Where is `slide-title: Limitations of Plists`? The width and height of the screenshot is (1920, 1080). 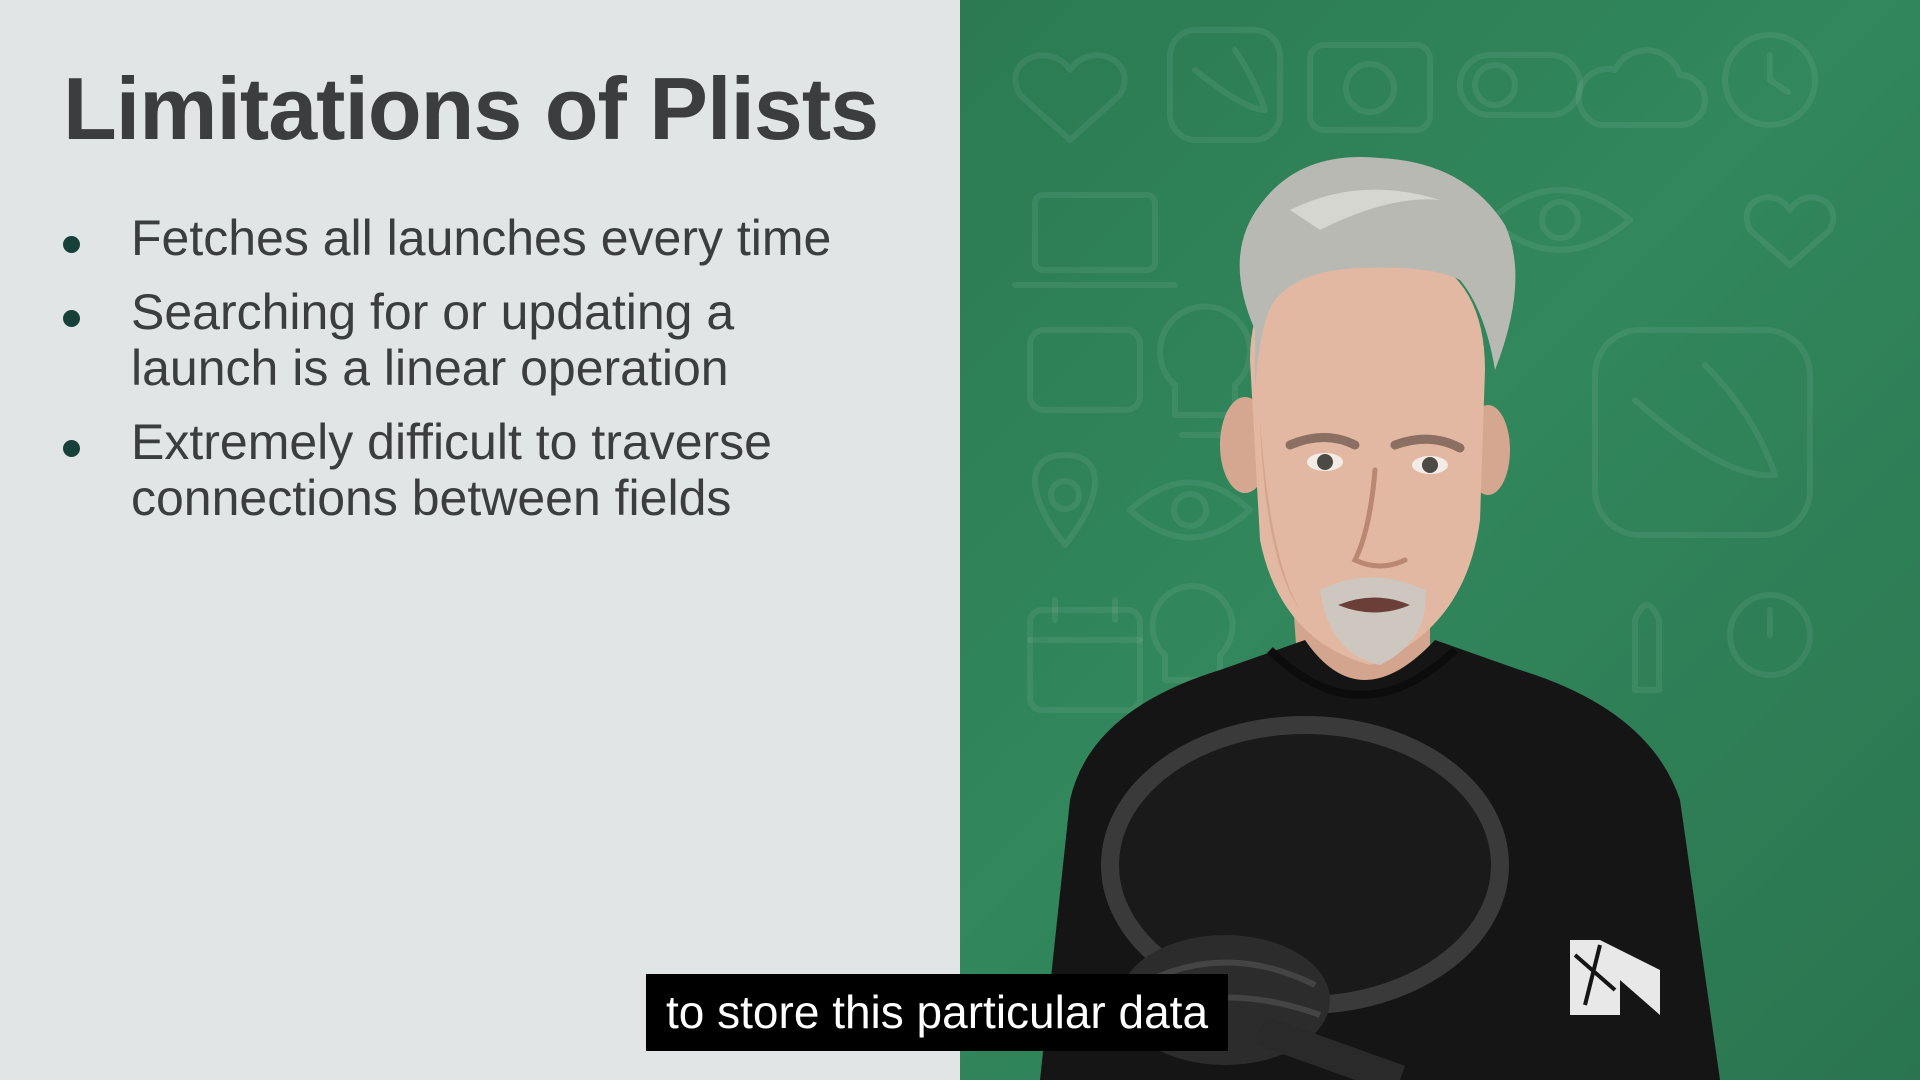
slide-title: Limitations of Plists is located at coordinates (471, 108).